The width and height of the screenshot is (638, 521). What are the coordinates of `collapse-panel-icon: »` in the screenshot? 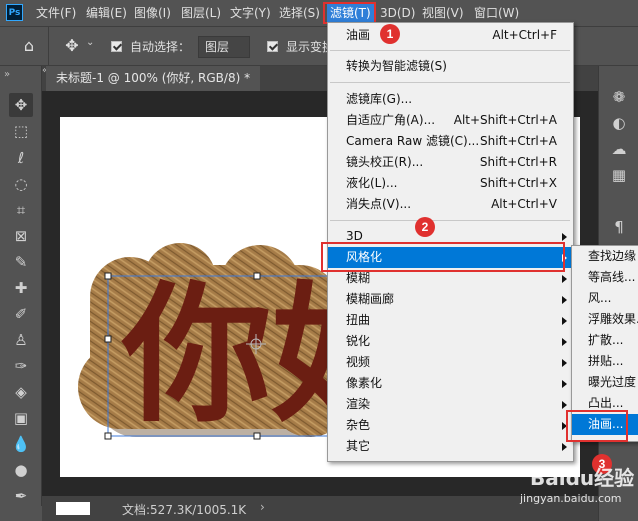 It's located at (7, 74).